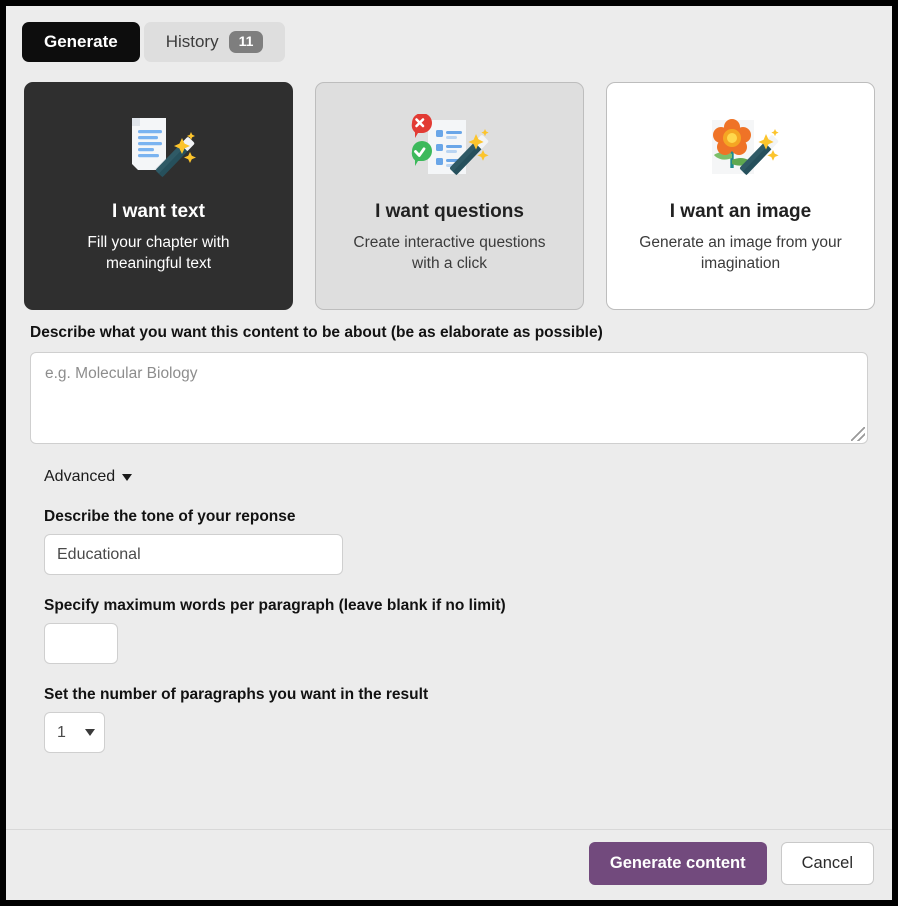  What do you see at coordinates (741, 152) in the screenshot?
I see `flower-wand-icon` at bounding box center [741, 152].